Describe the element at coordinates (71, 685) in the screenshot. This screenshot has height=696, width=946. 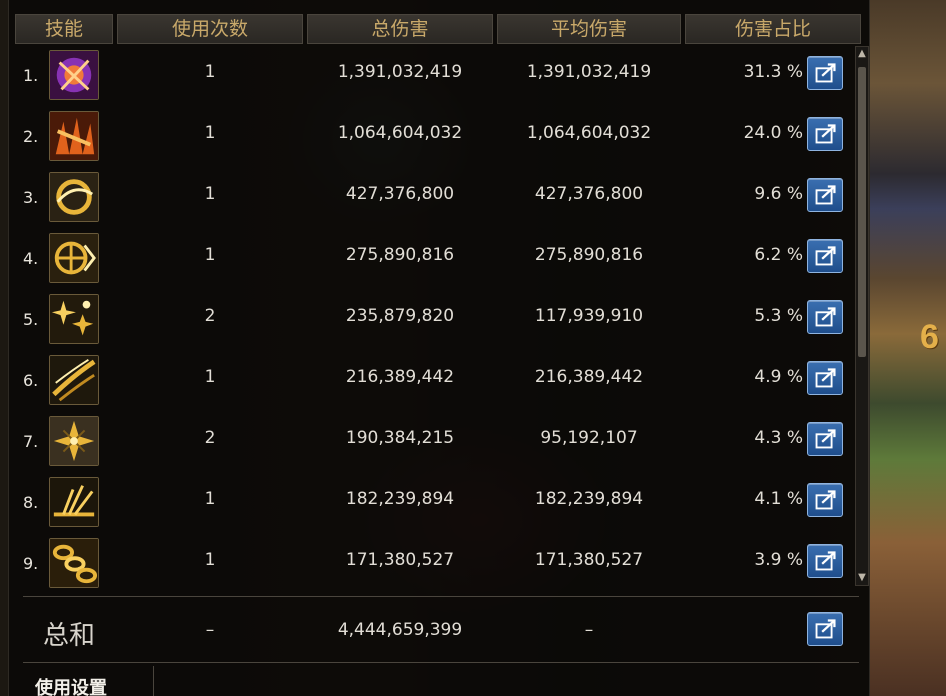
I see `usage-settings-tab: 使用设置` at that location.